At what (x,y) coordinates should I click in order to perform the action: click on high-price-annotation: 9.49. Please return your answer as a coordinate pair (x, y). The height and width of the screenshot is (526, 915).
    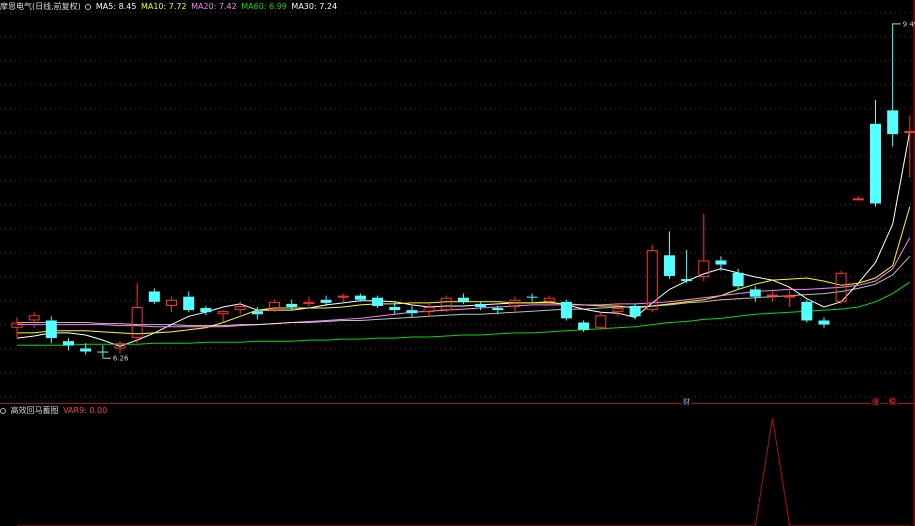
    Looking at the image, I should click on (903, 24).